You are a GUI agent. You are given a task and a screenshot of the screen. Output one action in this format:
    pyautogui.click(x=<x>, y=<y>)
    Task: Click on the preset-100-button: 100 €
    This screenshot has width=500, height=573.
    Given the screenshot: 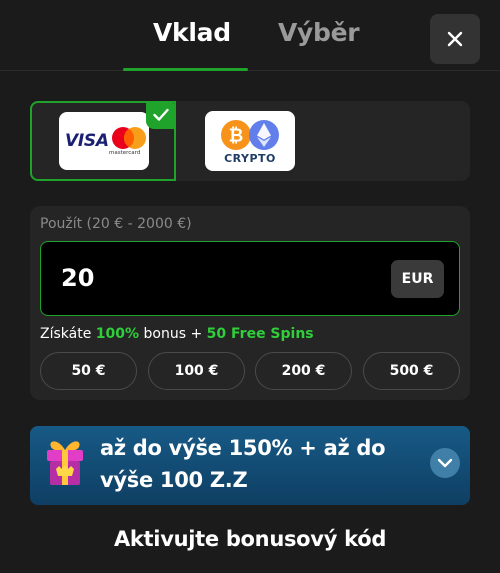 What is the action you would take?
    pyautogui.click(x=196, y=371)
    